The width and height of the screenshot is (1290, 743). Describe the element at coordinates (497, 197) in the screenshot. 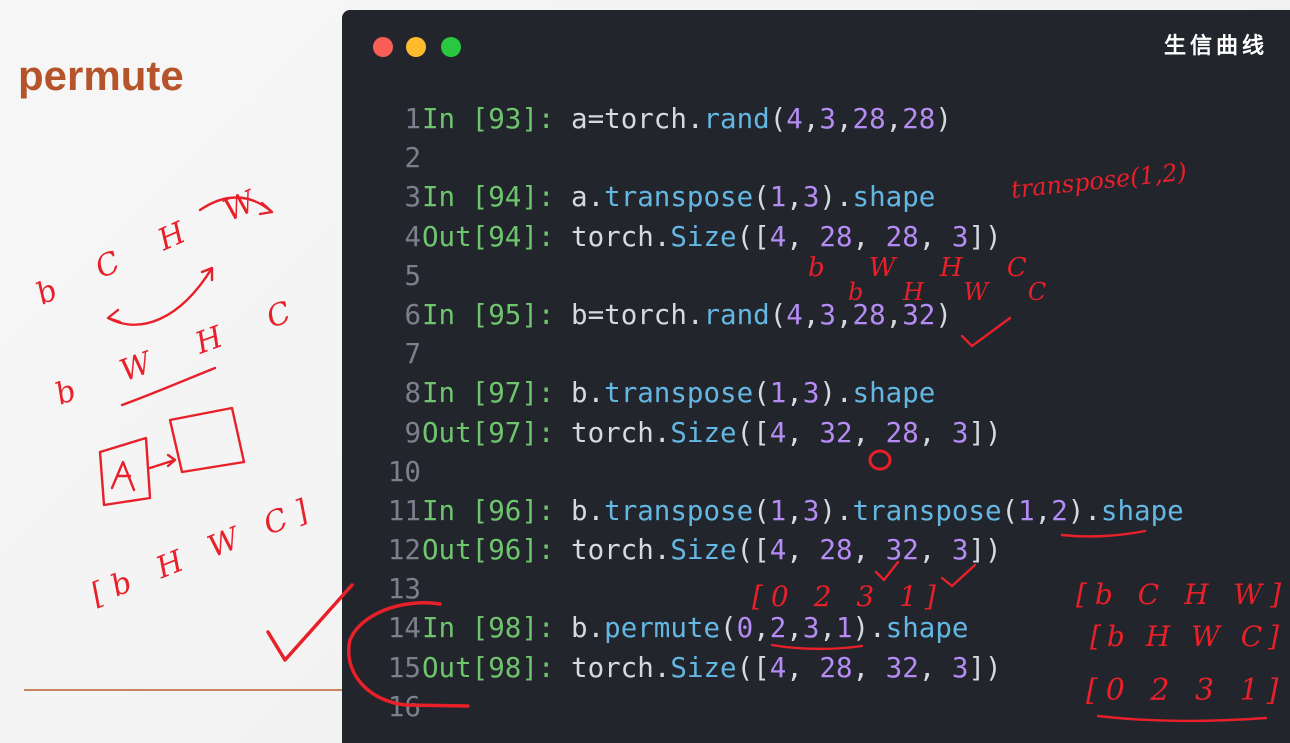

I see `repl-prompt: In [94]:` at that location.